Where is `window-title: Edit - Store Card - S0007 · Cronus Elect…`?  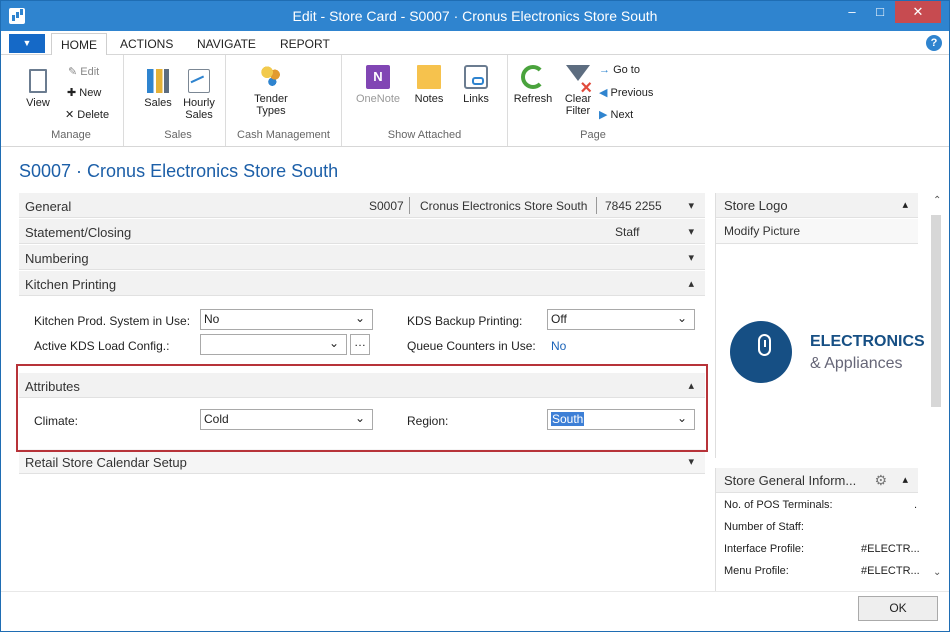
window-title: Edit - Store Card - S0007 · Cronus Elect… is located at coordinates (475, 16).